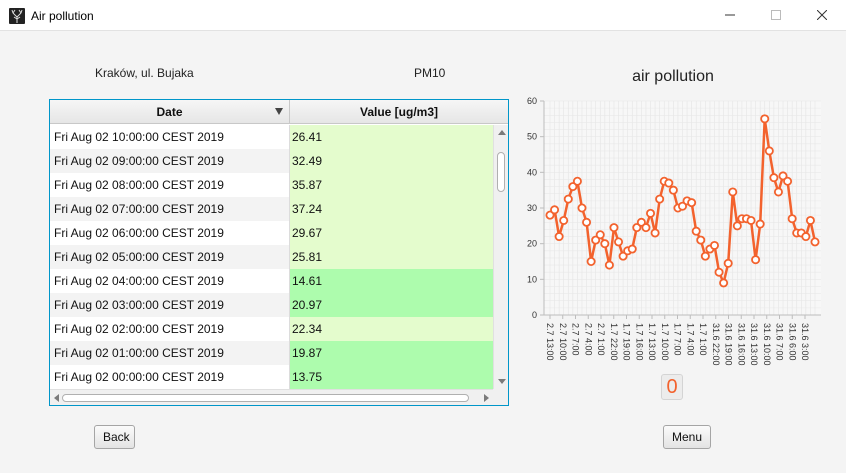 The width and height of the screenshot is (846, 473). I want to click on table-row: Fri Aug 02 08:00:00 CEST 2019 35.87, so click(271, 185).